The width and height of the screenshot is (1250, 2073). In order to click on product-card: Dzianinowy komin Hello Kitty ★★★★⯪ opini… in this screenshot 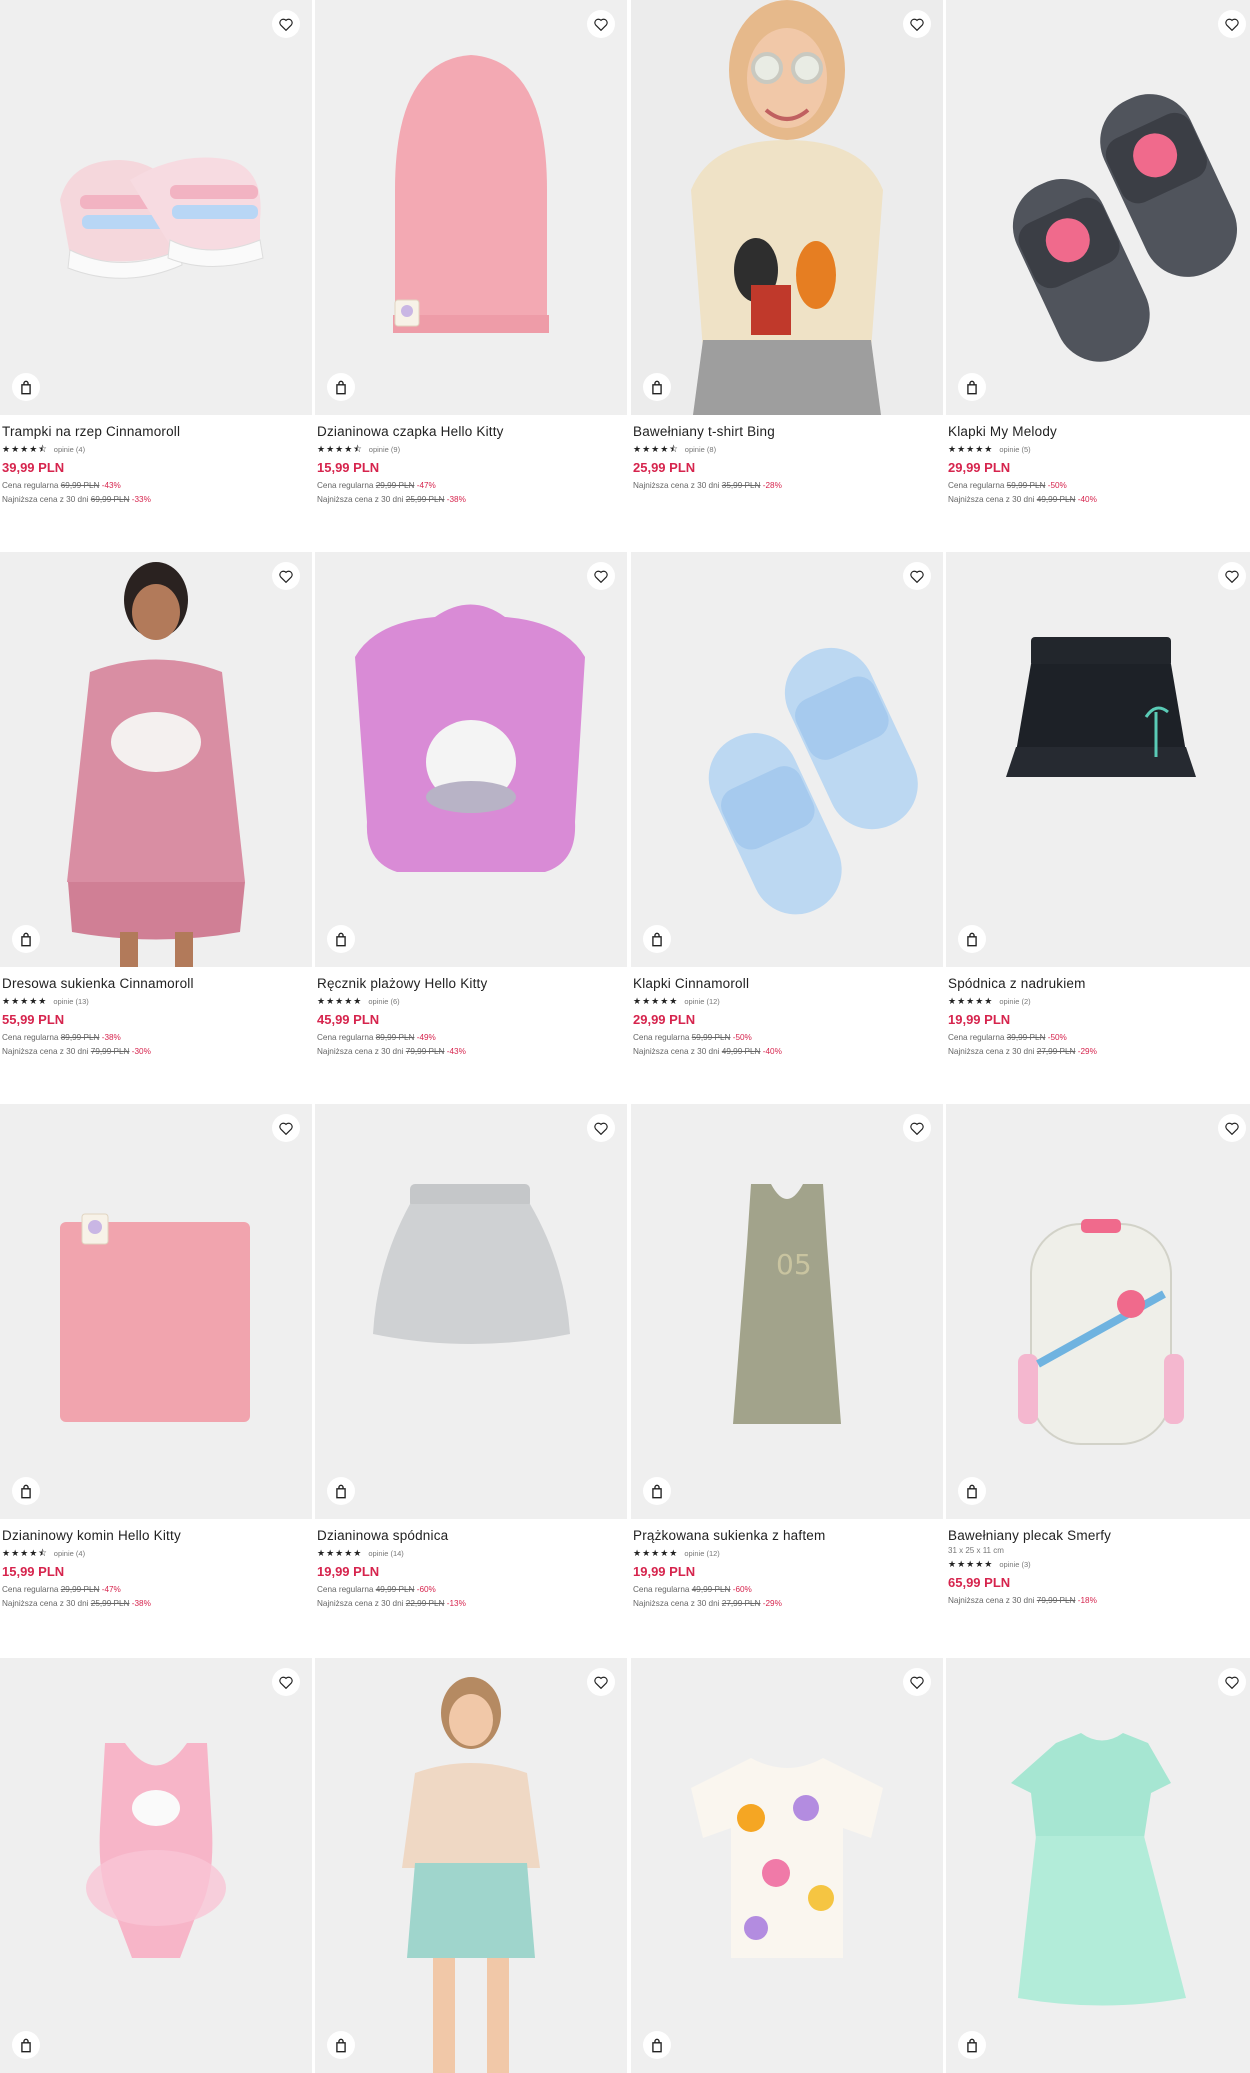, I will do `click(156, 1356)`.